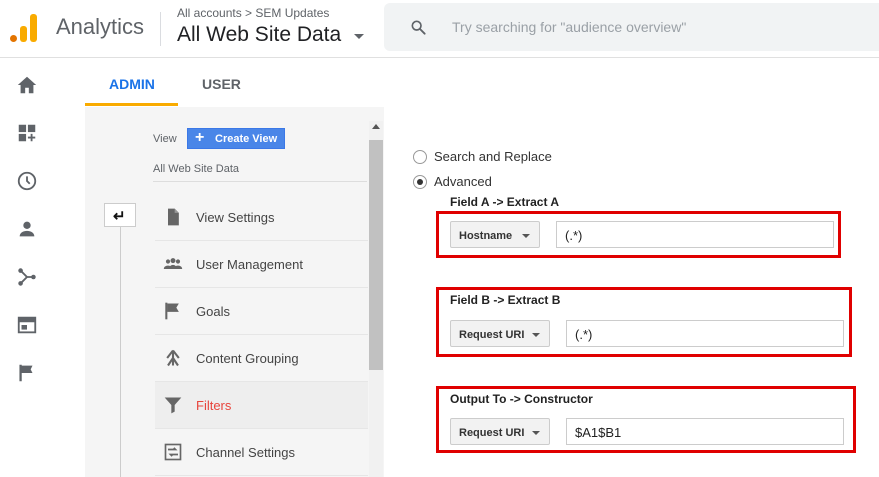 The width and height of the screenshot is (879, 477). What do you see at coordinates (705, 431) in the screenshot?
I see `output-input: $A1$B1` at bounding box center [705, 431].